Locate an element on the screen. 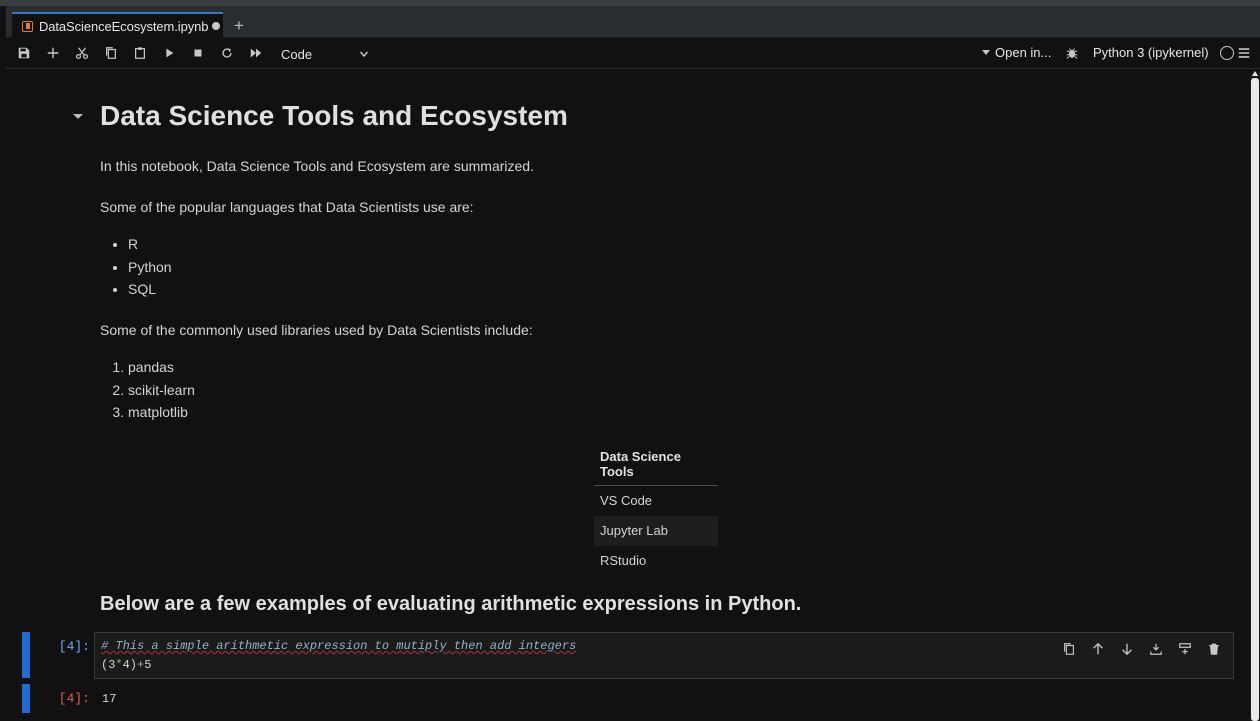  scroll-up-arrow-icon is located at coordinates (1255, 73).